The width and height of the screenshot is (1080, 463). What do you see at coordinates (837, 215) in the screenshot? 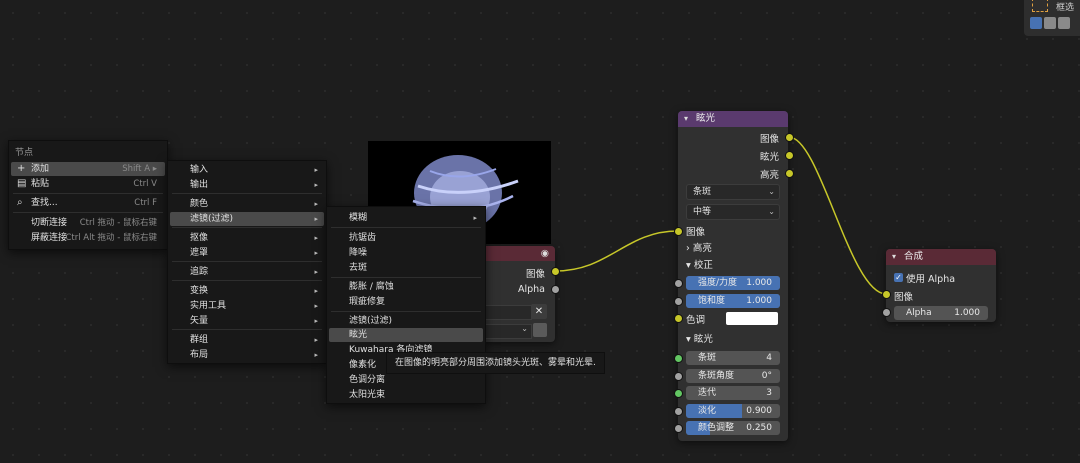
I see `link-glare-to-composite` at bounding box center [837, 215].